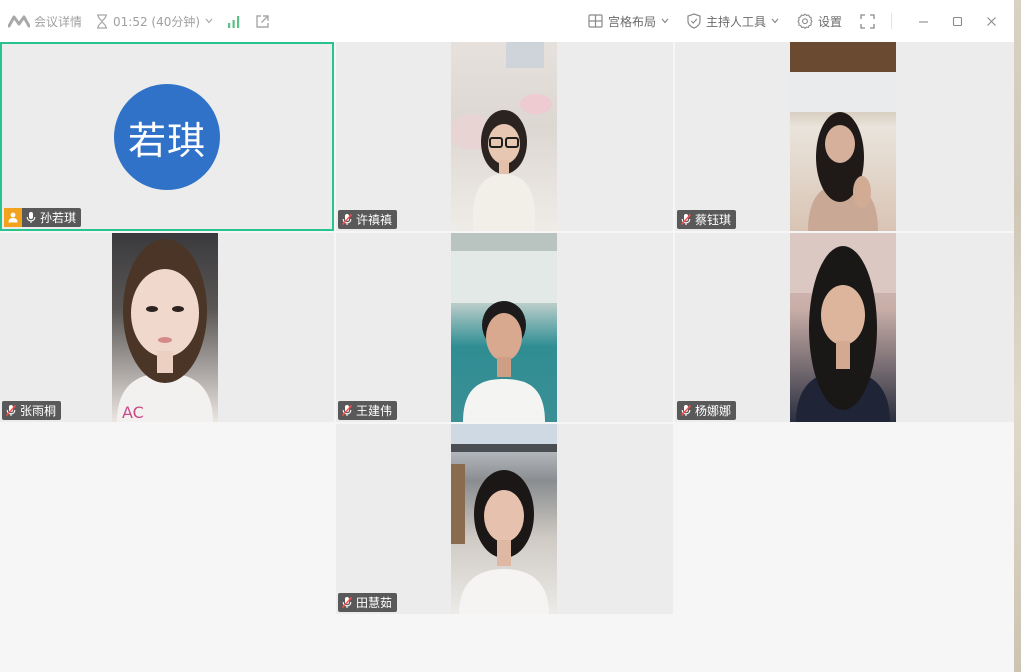 This screenshot has height=672, width=1021. What do you see at coordinates (374, 411) in the screenshot?
I see `participant-name: 王建伟` at bounding box center [374, 411].